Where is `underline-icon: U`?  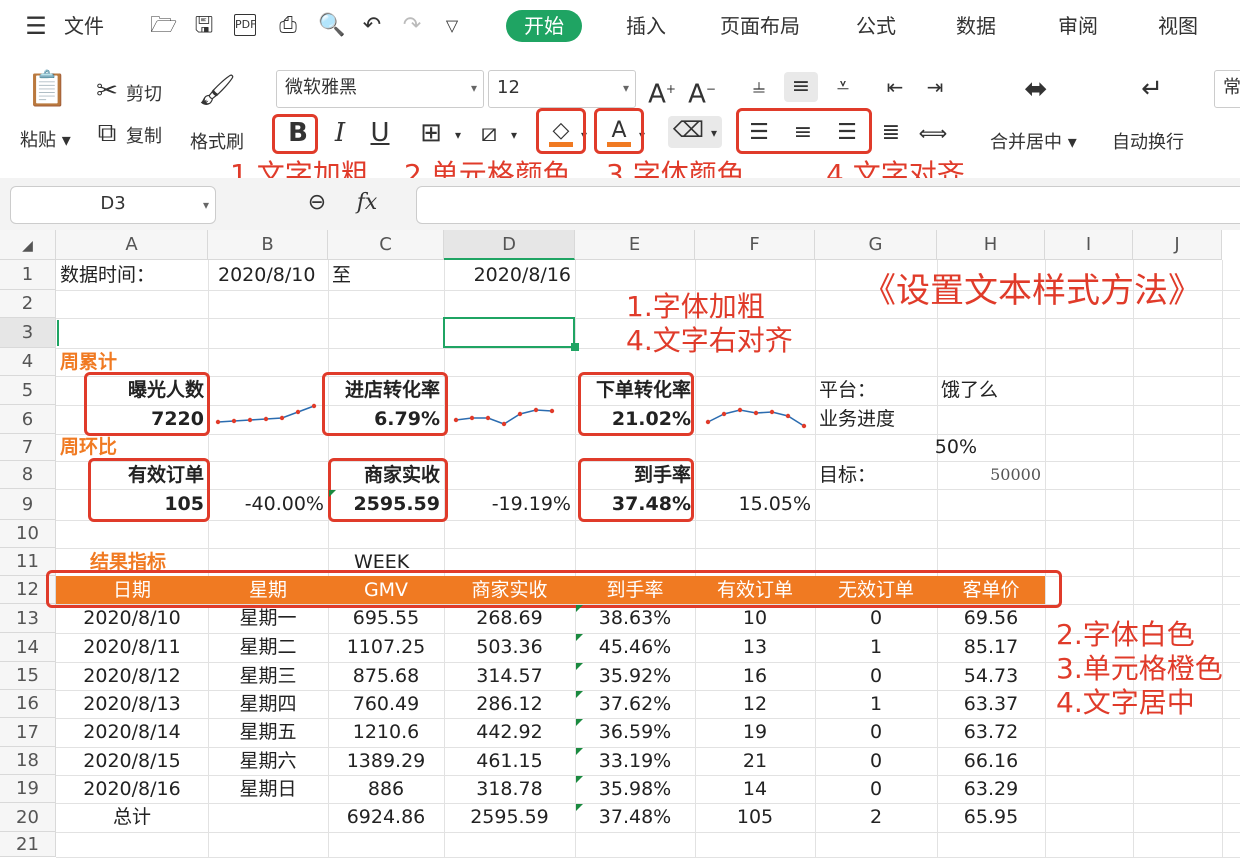 underline-icon: U is located at coordinates (380, 133).